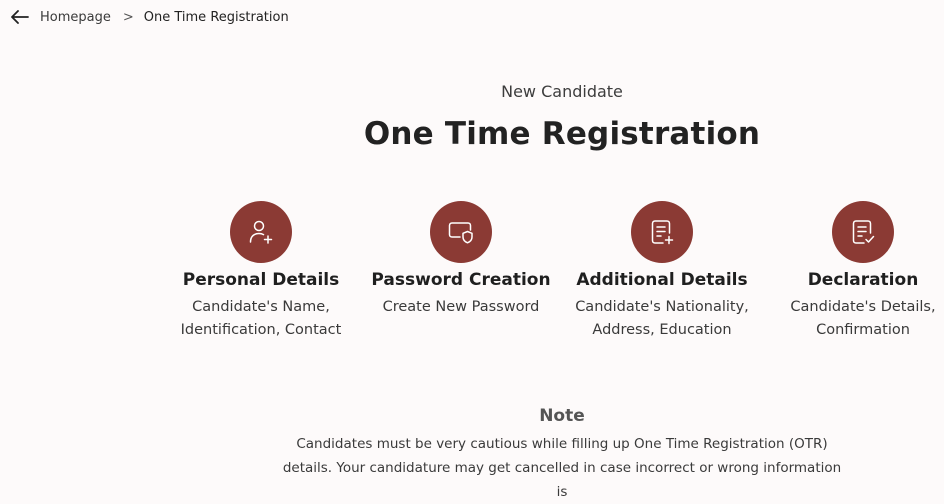 The height and width of the screenshot is (504, 944). I want to click on document-check-icon, so click(863, 232).